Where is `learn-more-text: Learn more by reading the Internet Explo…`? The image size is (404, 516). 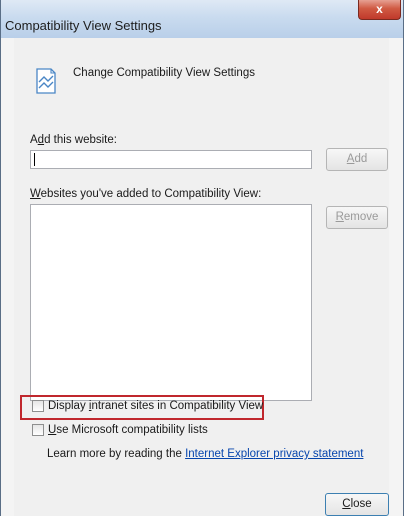 learn-more-text: Learn more by reading the Internet Explo… is located at coordinates (205, 454).